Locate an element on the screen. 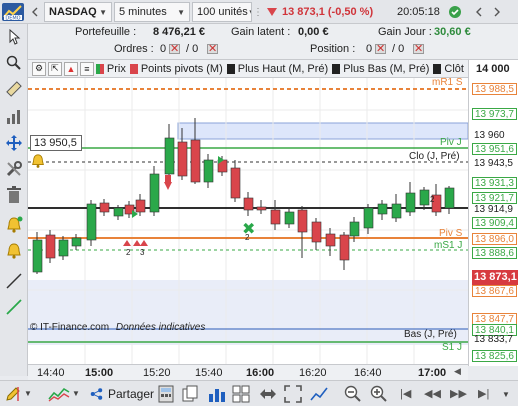 The image size is (518, 406). indicator-cloture: Clôt is located at coordinates (448, 69).